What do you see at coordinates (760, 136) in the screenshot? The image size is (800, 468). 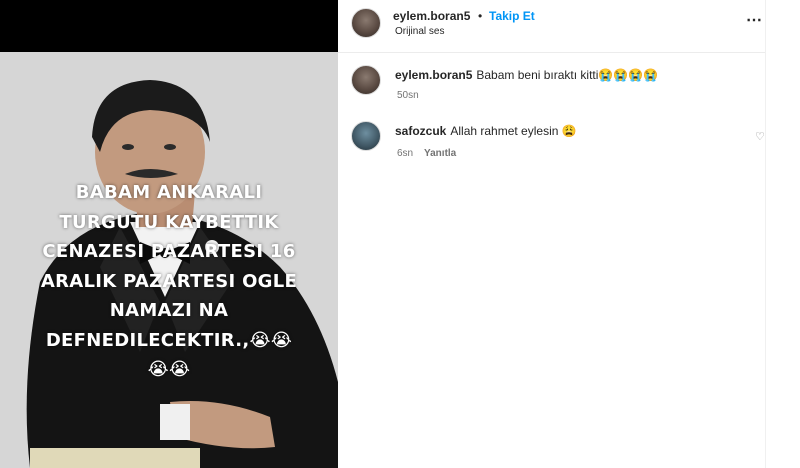 I see `like-comment-icon: ♡` at bounding box center [760, 136].